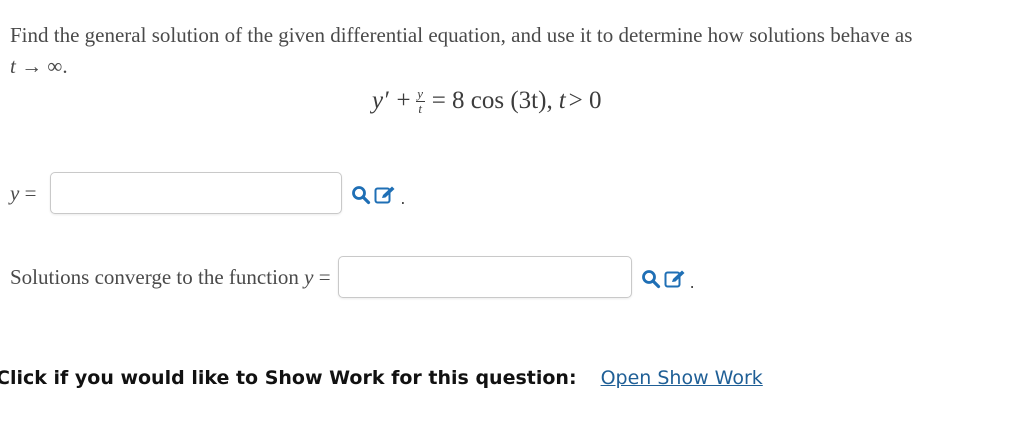 This screenshot has width=1024, height=431. I want to click on answer-label-var: y, so click(15, 192).